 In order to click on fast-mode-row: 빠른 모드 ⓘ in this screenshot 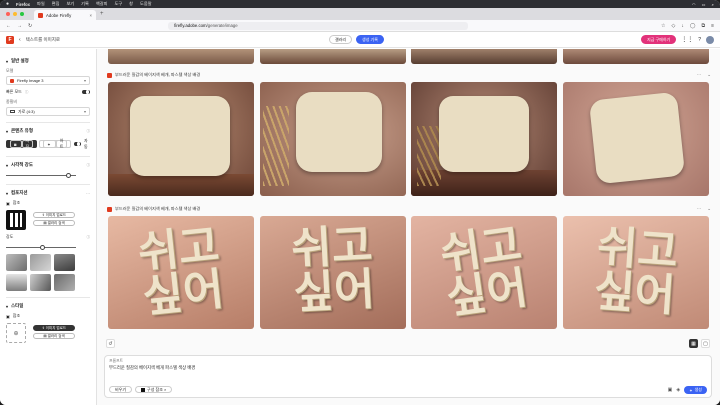, I will do `click(48, 92)`.